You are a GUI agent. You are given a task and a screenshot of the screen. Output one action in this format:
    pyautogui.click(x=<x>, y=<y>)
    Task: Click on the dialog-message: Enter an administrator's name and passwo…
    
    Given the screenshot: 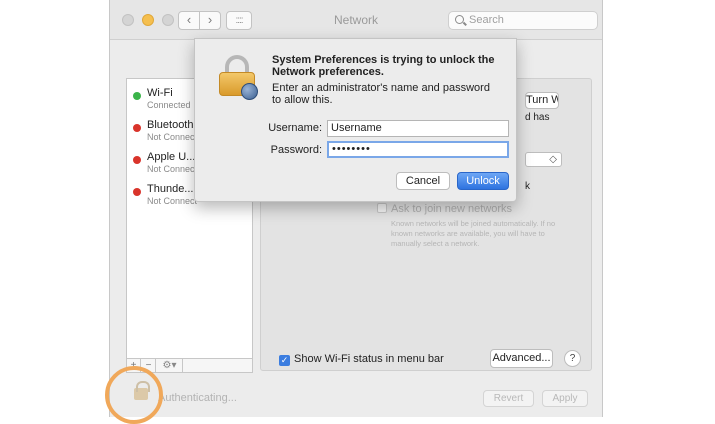 What is the action you would take?
    pyautogui.click(x=381, y=94)
    